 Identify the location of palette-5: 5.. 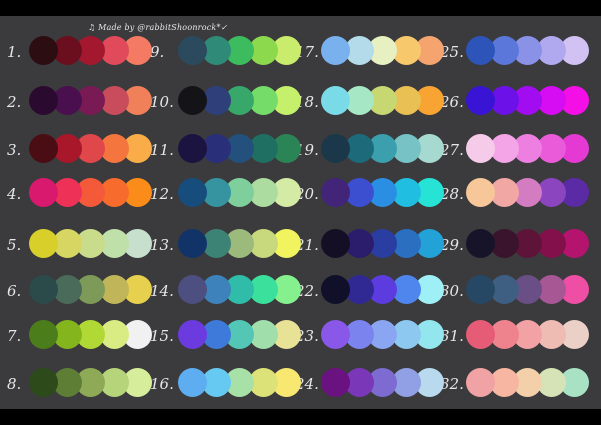
(82, 246).